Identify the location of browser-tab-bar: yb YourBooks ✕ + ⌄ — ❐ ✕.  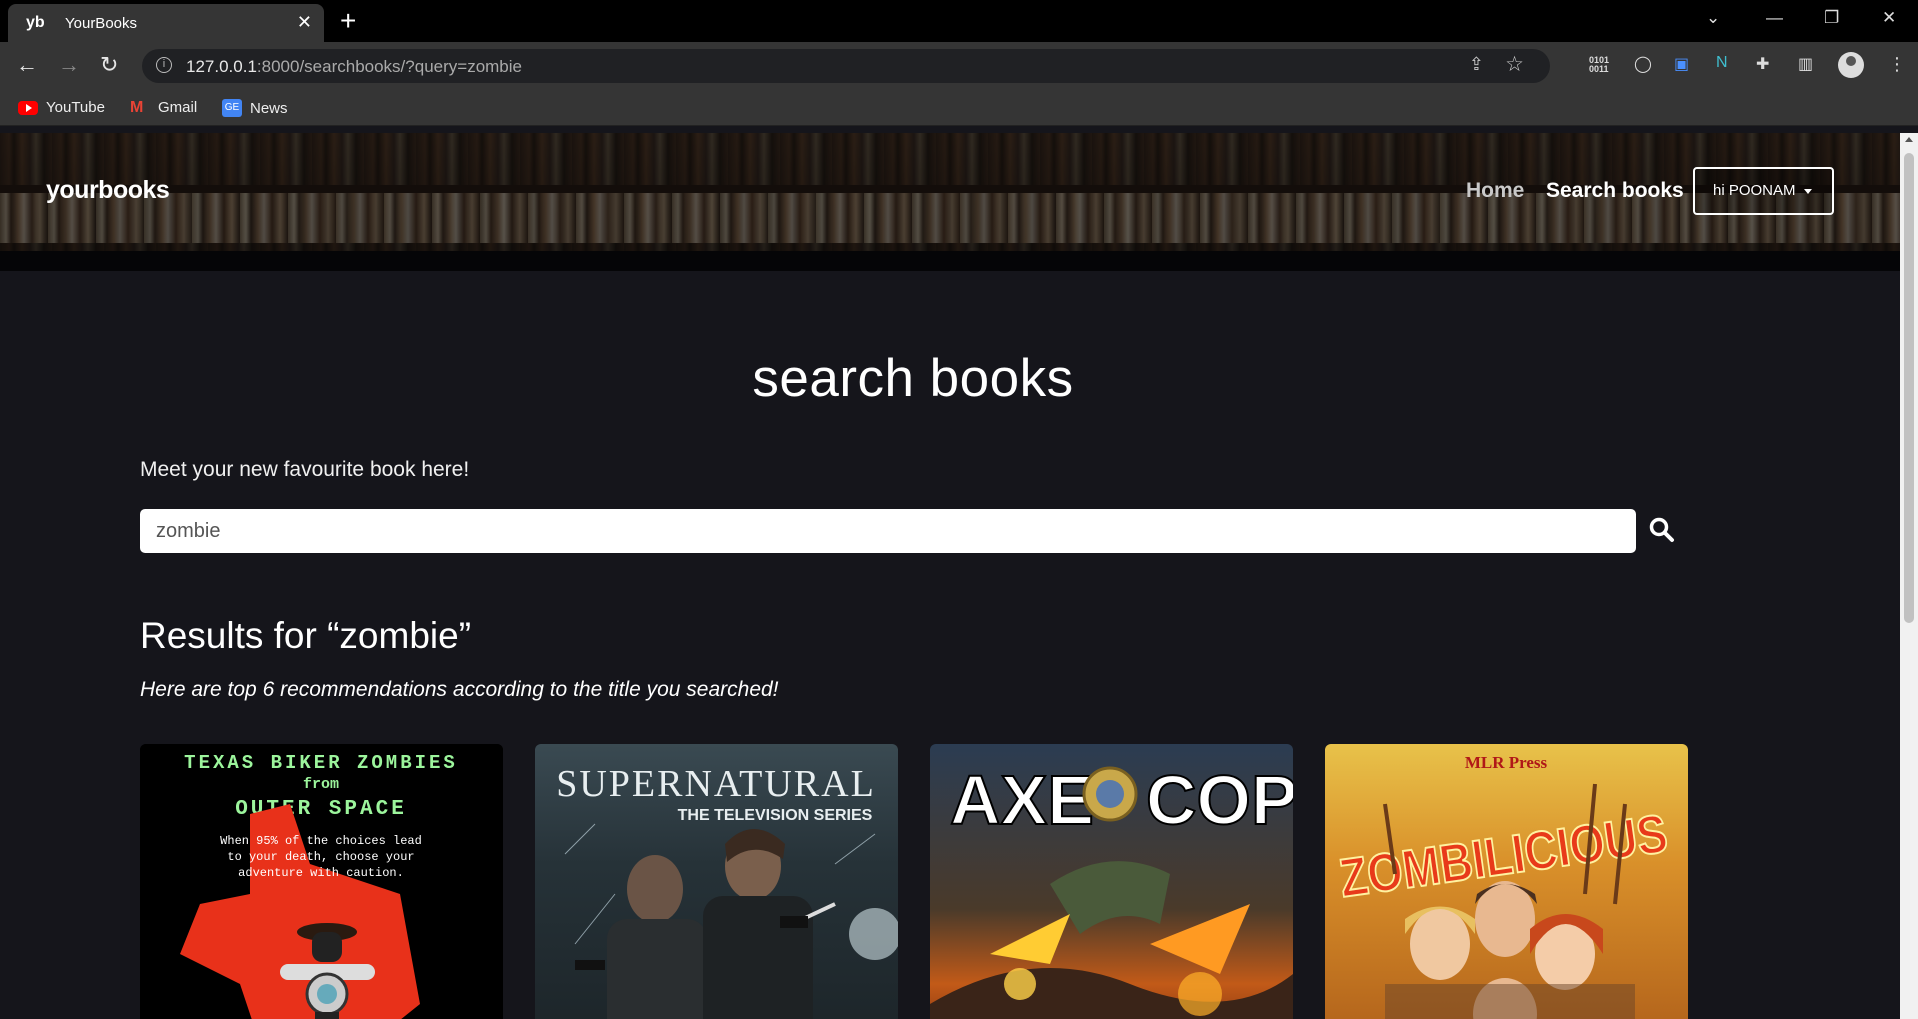
(959, 21).